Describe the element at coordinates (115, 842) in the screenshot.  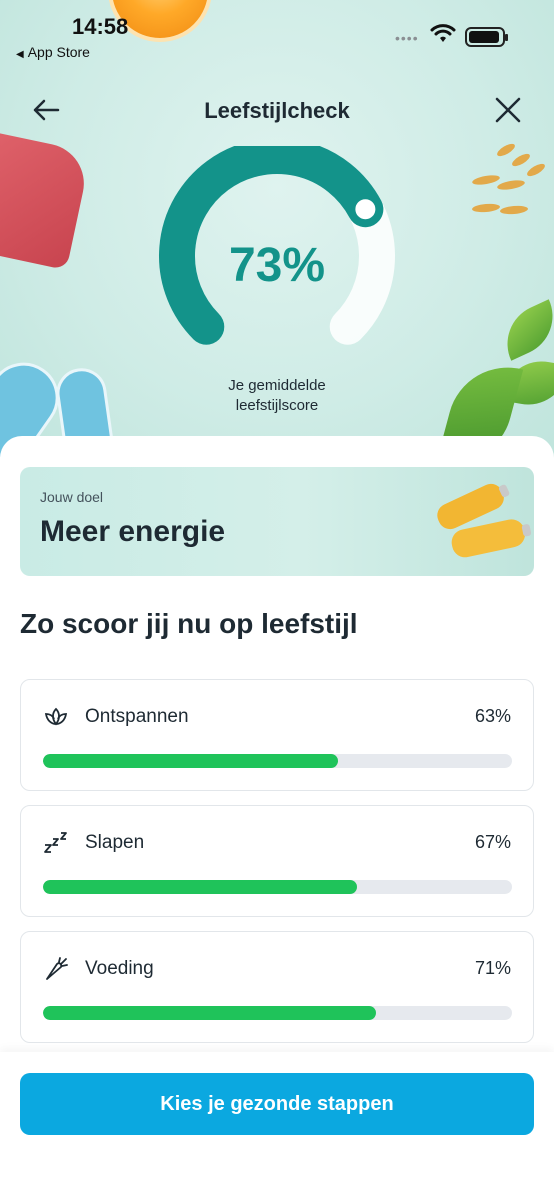
I see `score-label: Slapen` at that location.